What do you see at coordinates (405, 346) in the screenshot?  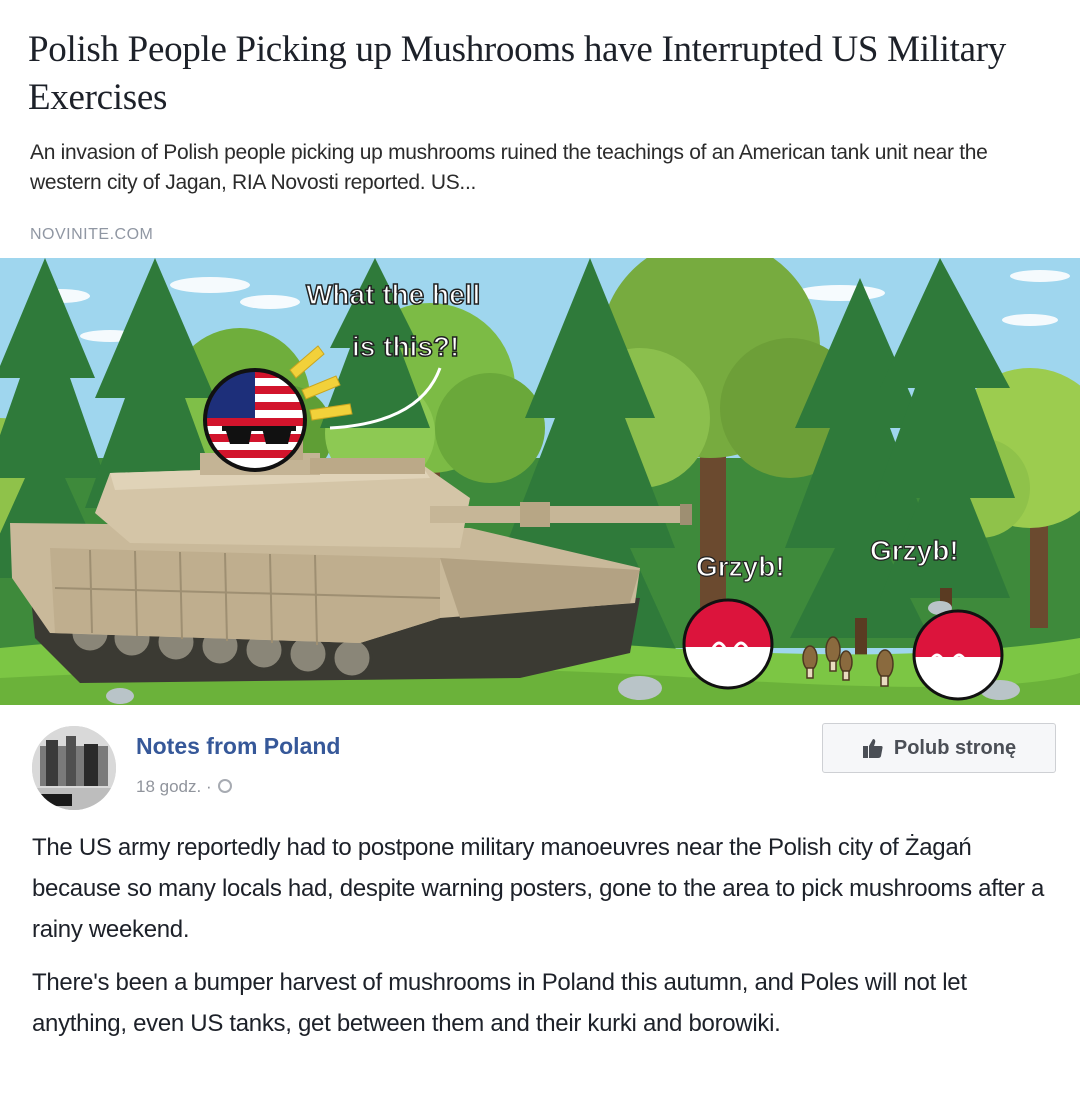 I see `usa-speech-line-2: is this?!` at bounding box center [405, 346].